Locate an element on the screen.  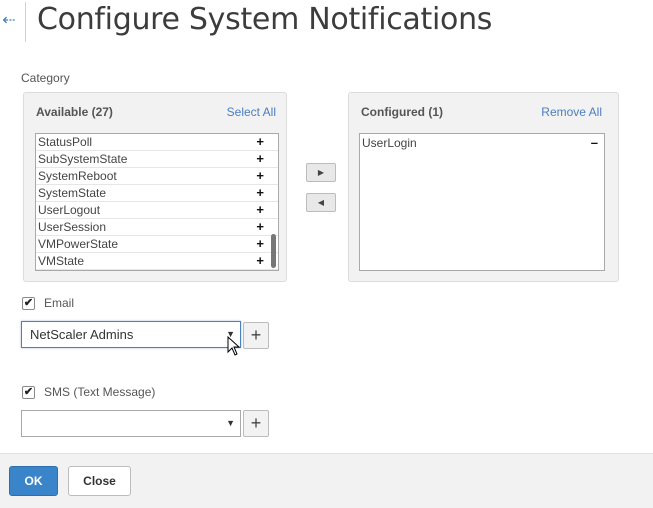
list-item: UserLogout + is located at coordinates (157, 210).